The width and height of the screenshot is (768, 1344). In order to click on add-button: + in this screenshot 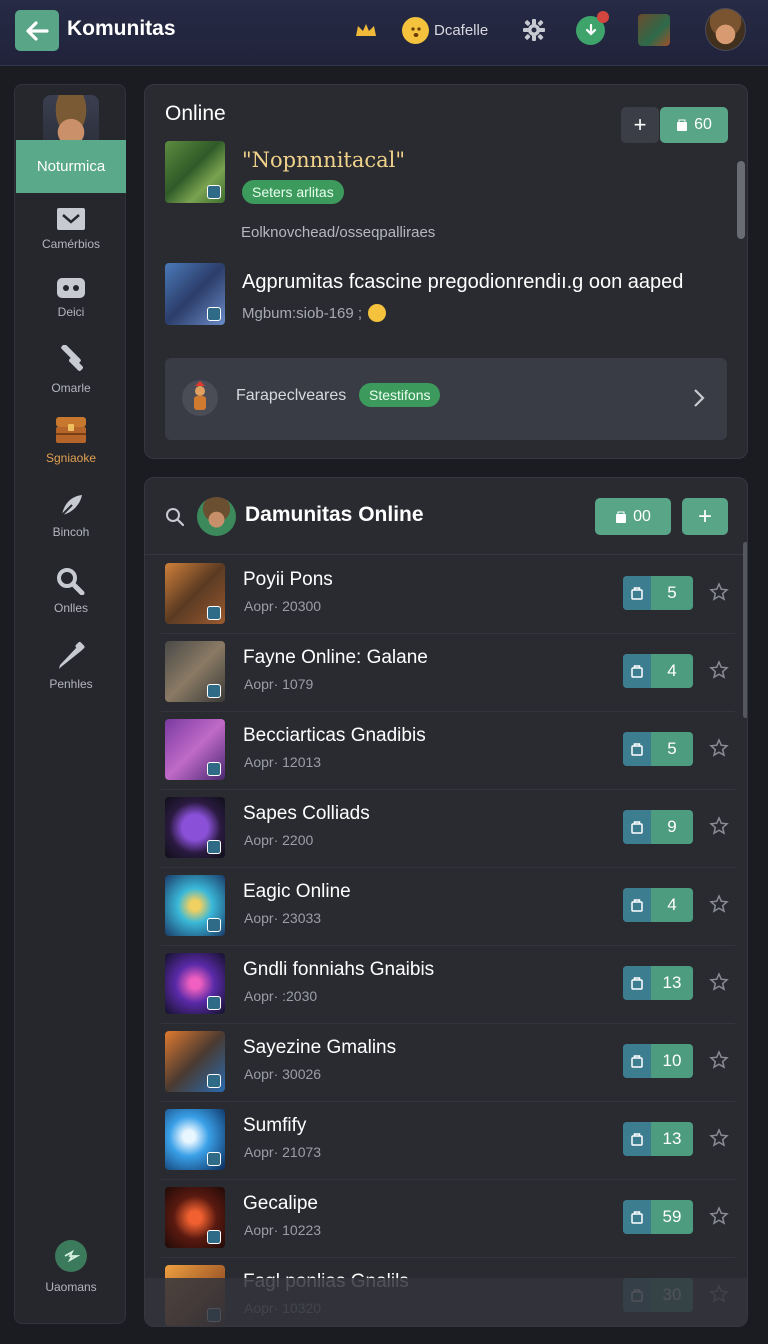, I will do `click(640, 125)`.